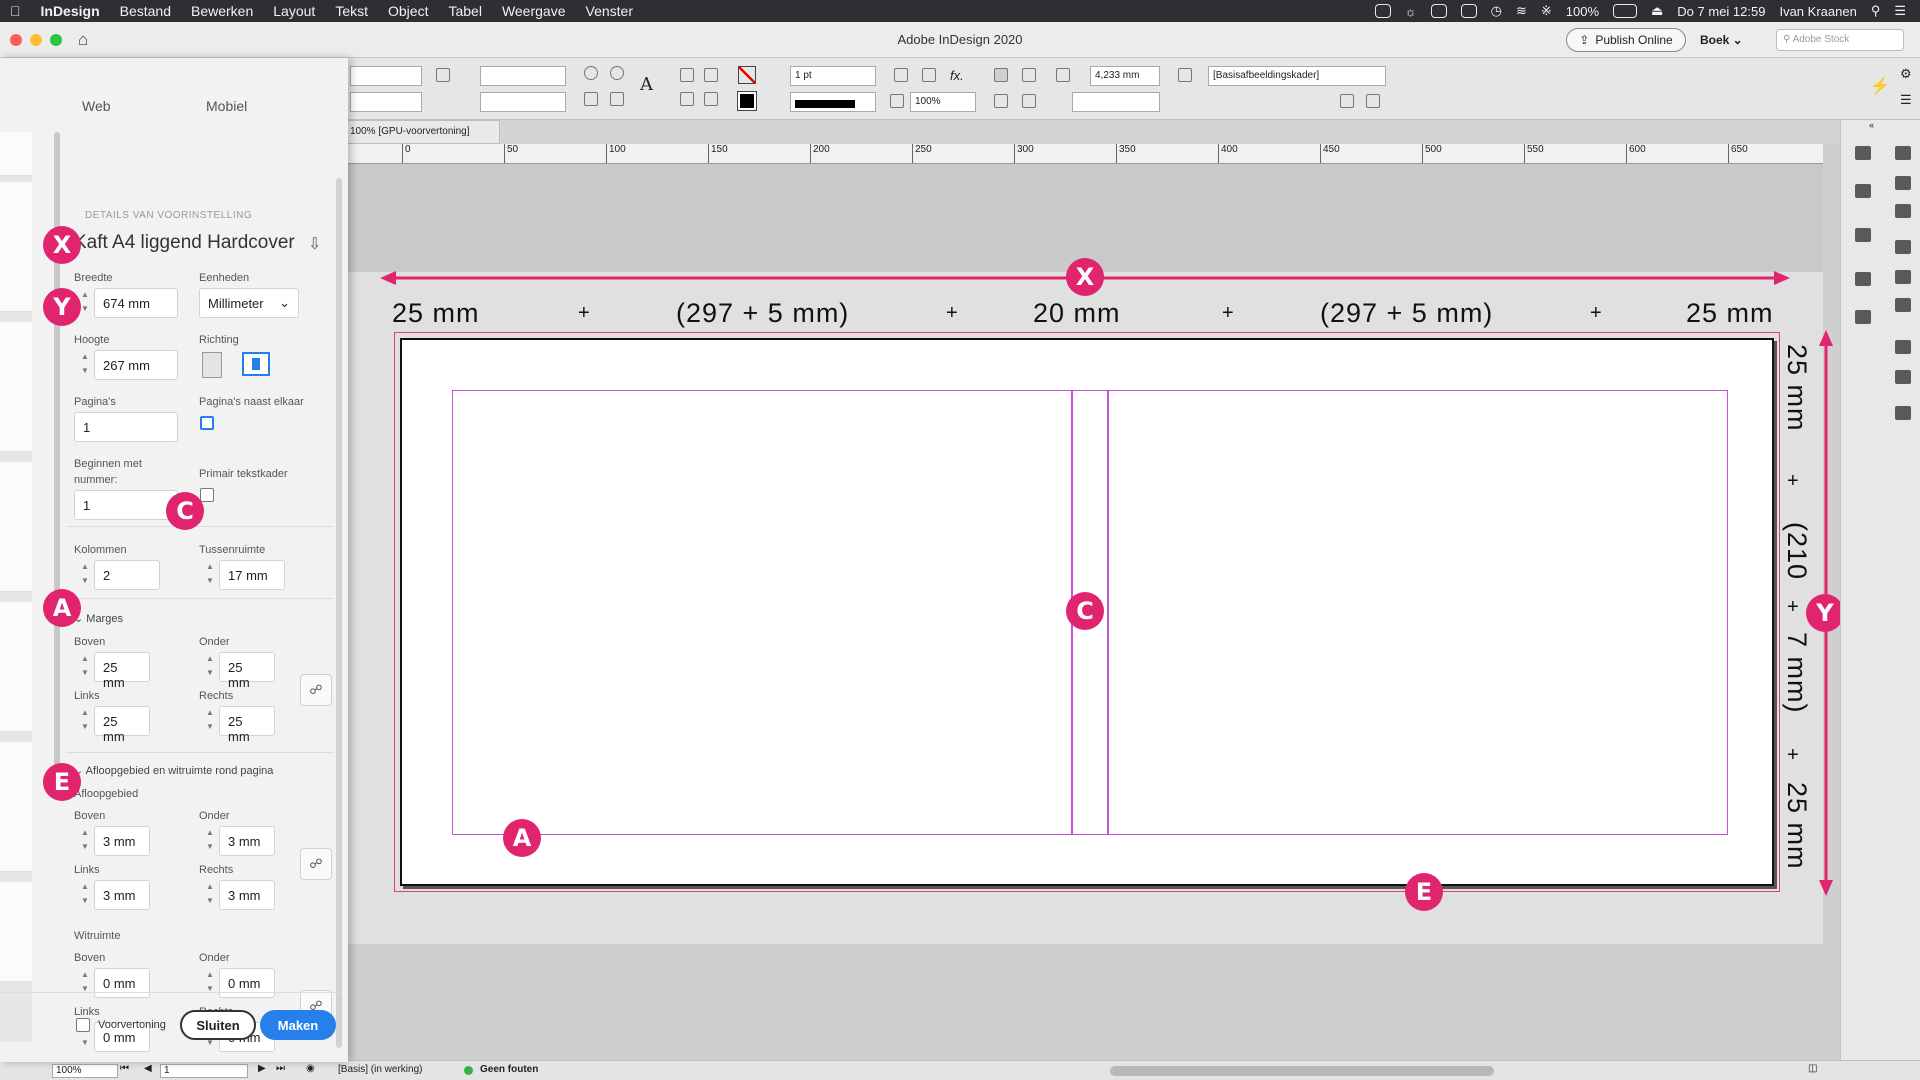 This screenshot has height=1080, width=1920. I want to click on links-icon, so click(1903, 211).